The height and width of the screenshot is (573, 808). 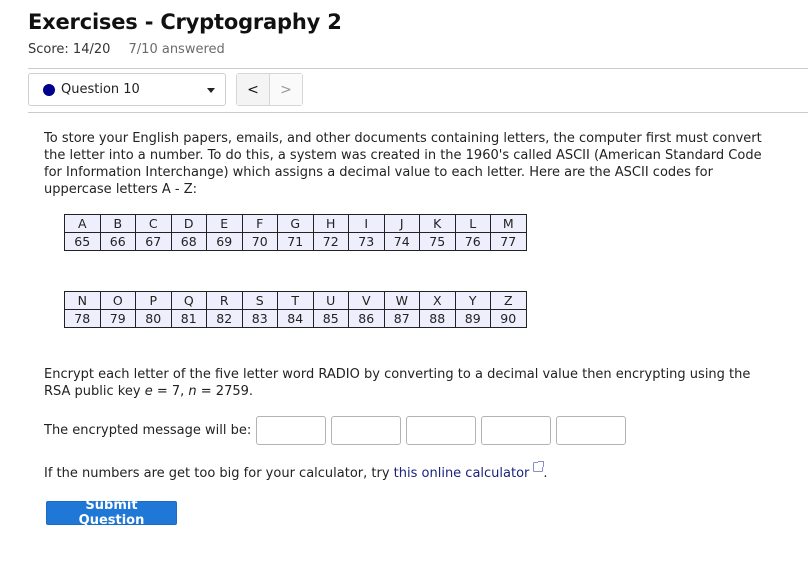 What do you see at coordinates (366, 223) in the screenshot?
I see `ascii-cell: I` at bounding box center [366, 223].